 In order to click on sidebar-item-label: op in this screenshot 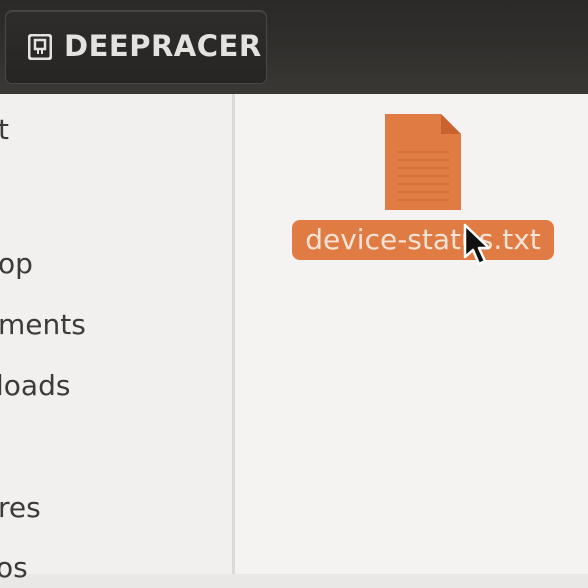, I will do `click(16, 263)`.